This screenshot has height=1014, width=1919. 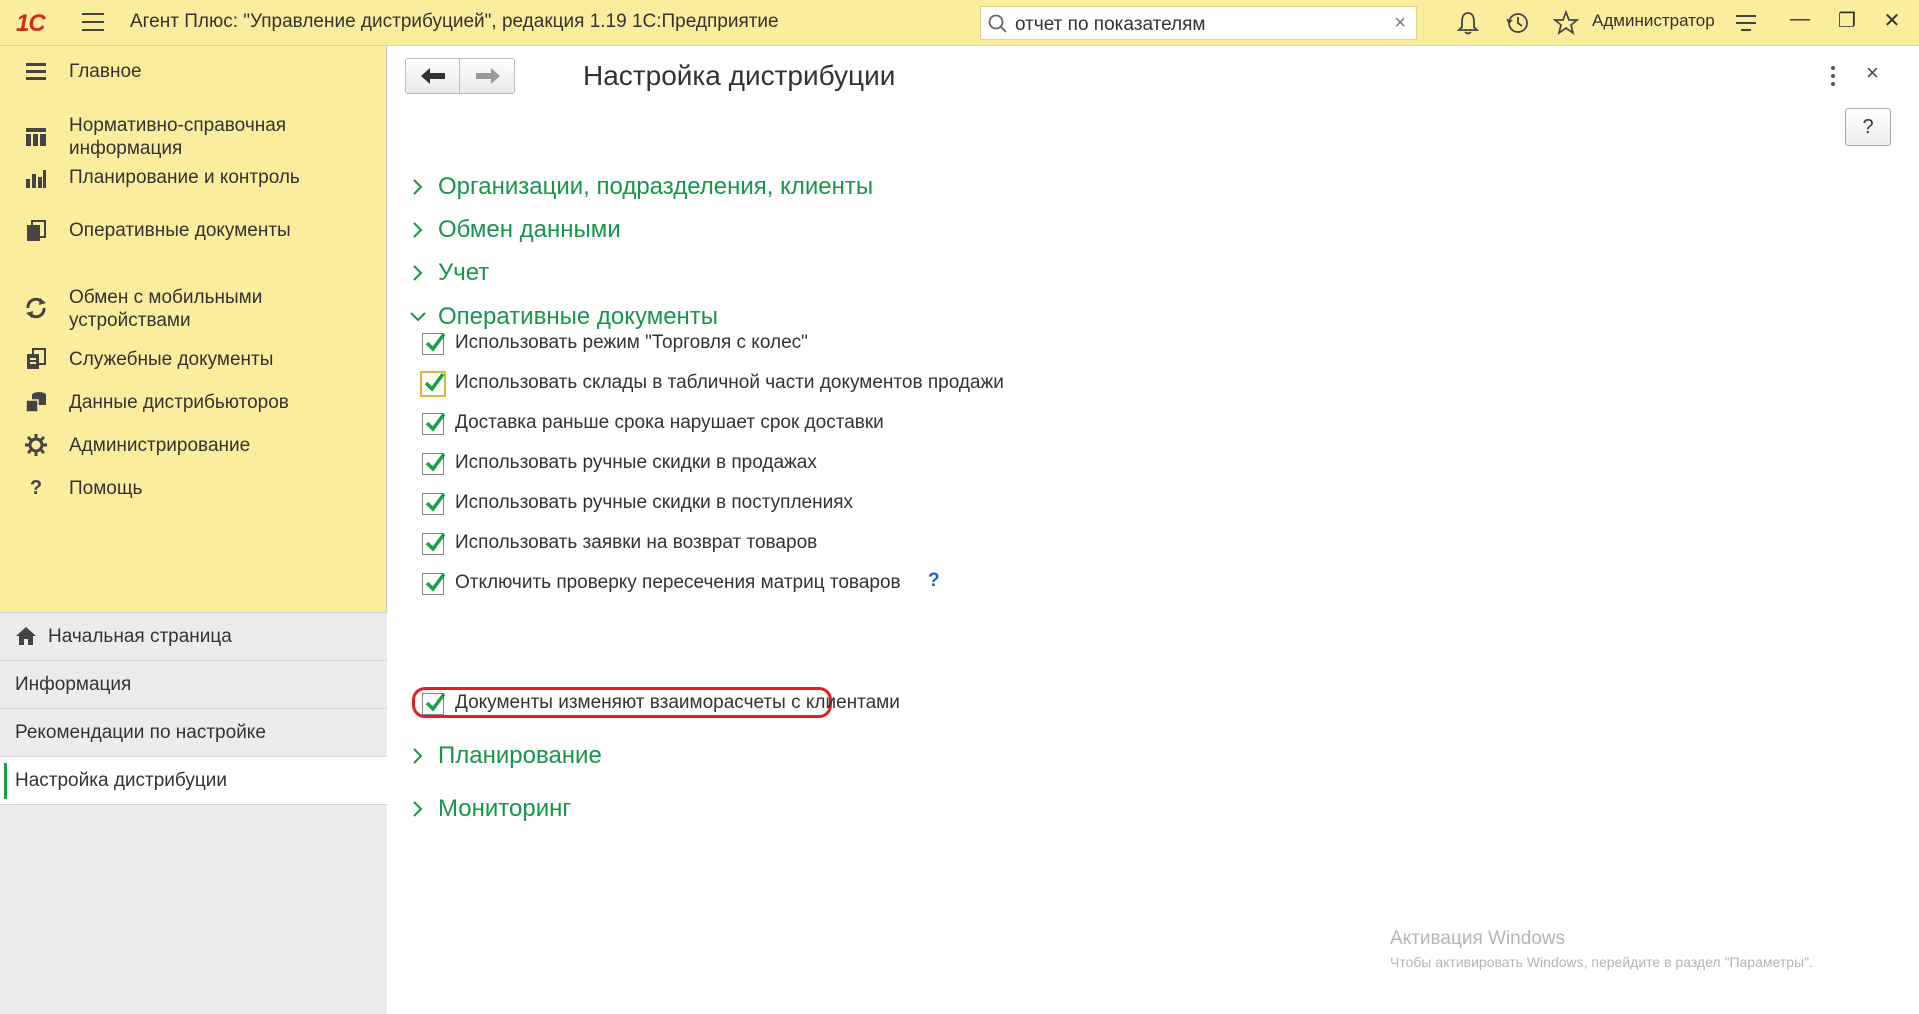 What do you see at coordinates (1892, 22) in the screenshot?
I see `close-window-icon: ✕` at bounding box center [1892, 22].